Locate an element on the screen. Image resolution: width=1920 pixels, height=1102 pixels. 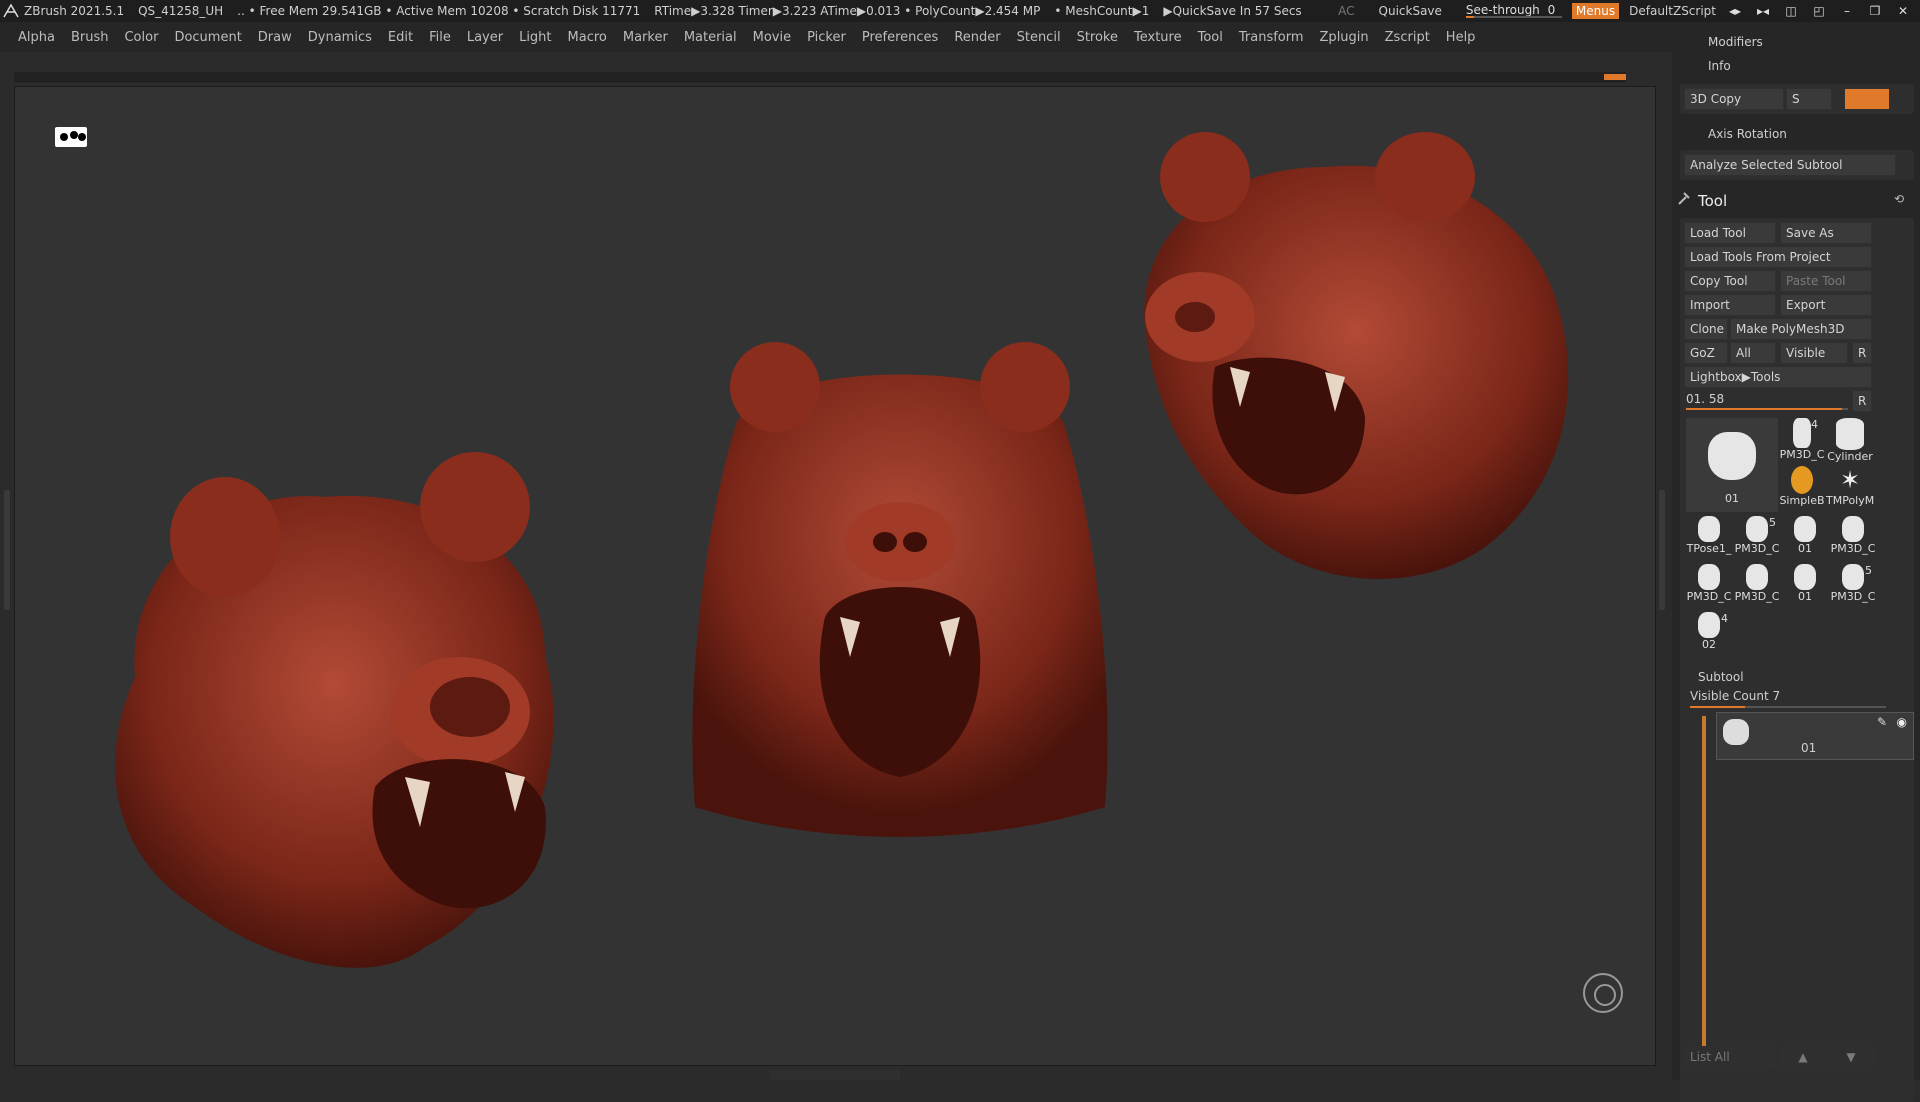
lightbox-tools-button: Lightbox▶Tools is located at coordinates (1778, 377).